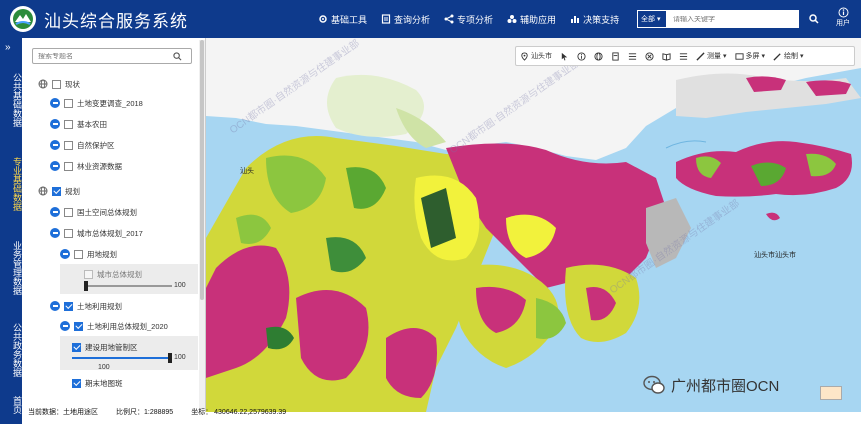  Describe the element at coordinates (11, 100) in the screenshot. I see `rail-category-public-base: 公共基础数据` at that location.